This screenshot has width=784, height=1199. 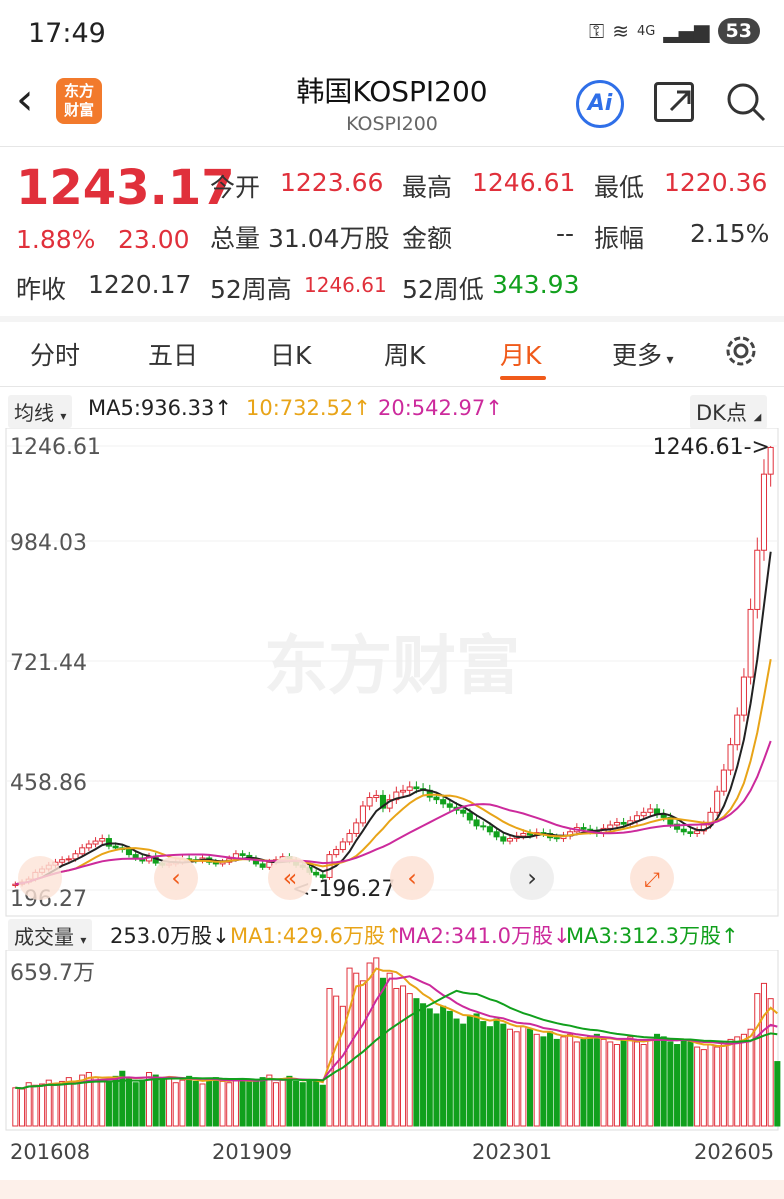 I want to click on zoom-out-button: ‹, so click(x=412, y=878).